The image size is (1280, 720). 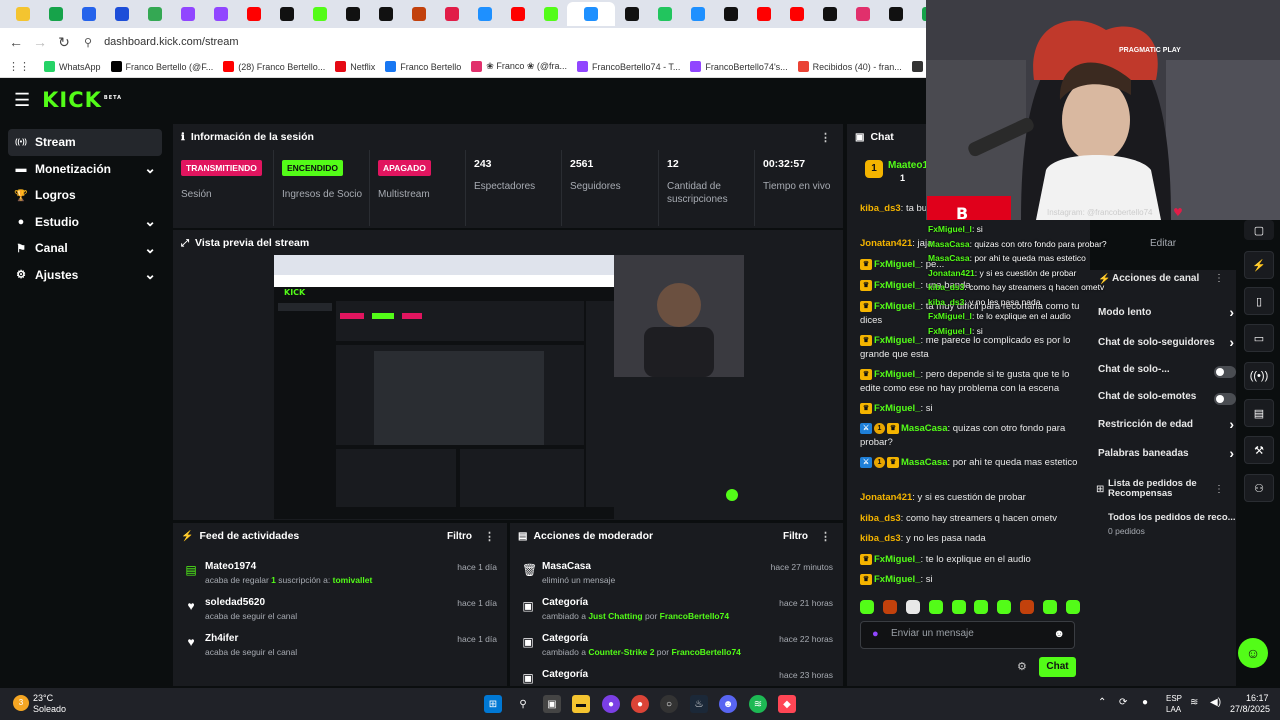 I want to click on broadcast-rail-button: ((•)), so click(x=1259, y=376).